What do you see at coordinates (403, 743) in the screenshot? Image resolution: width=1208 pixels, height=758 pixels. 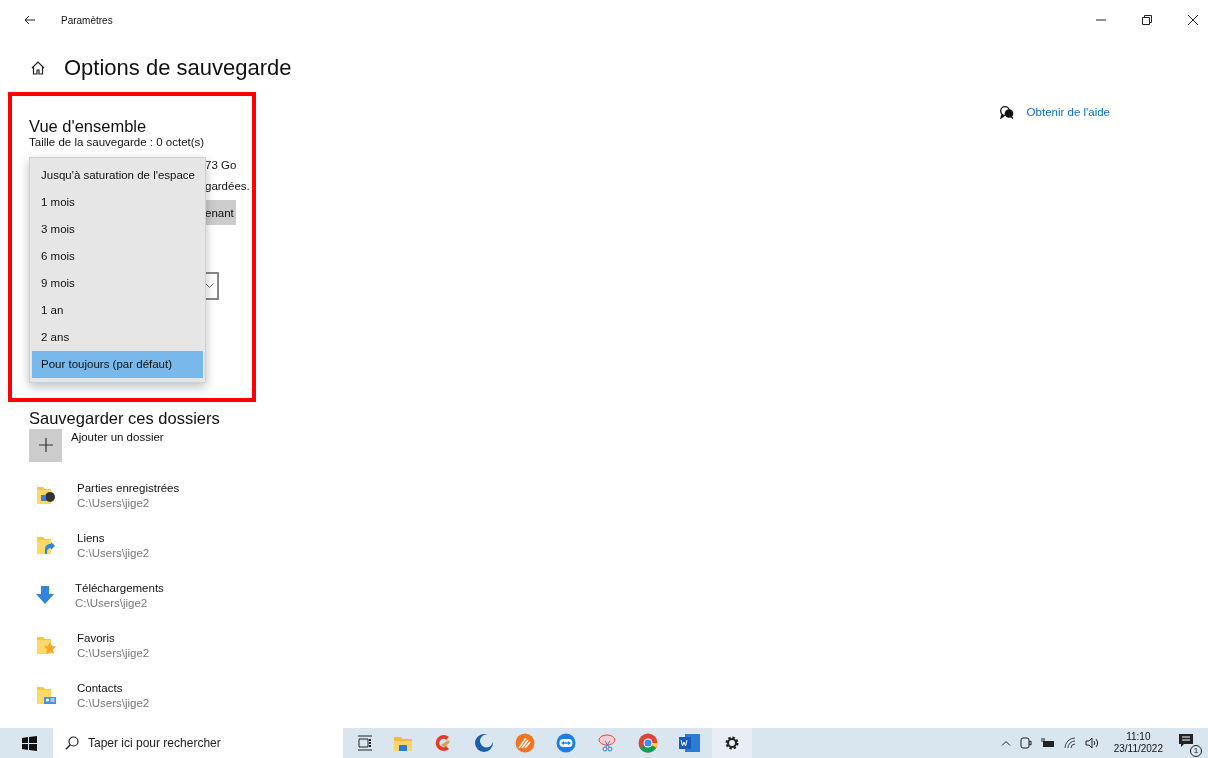 I see `file-explorer-icon` at bounding box center [403, 743].